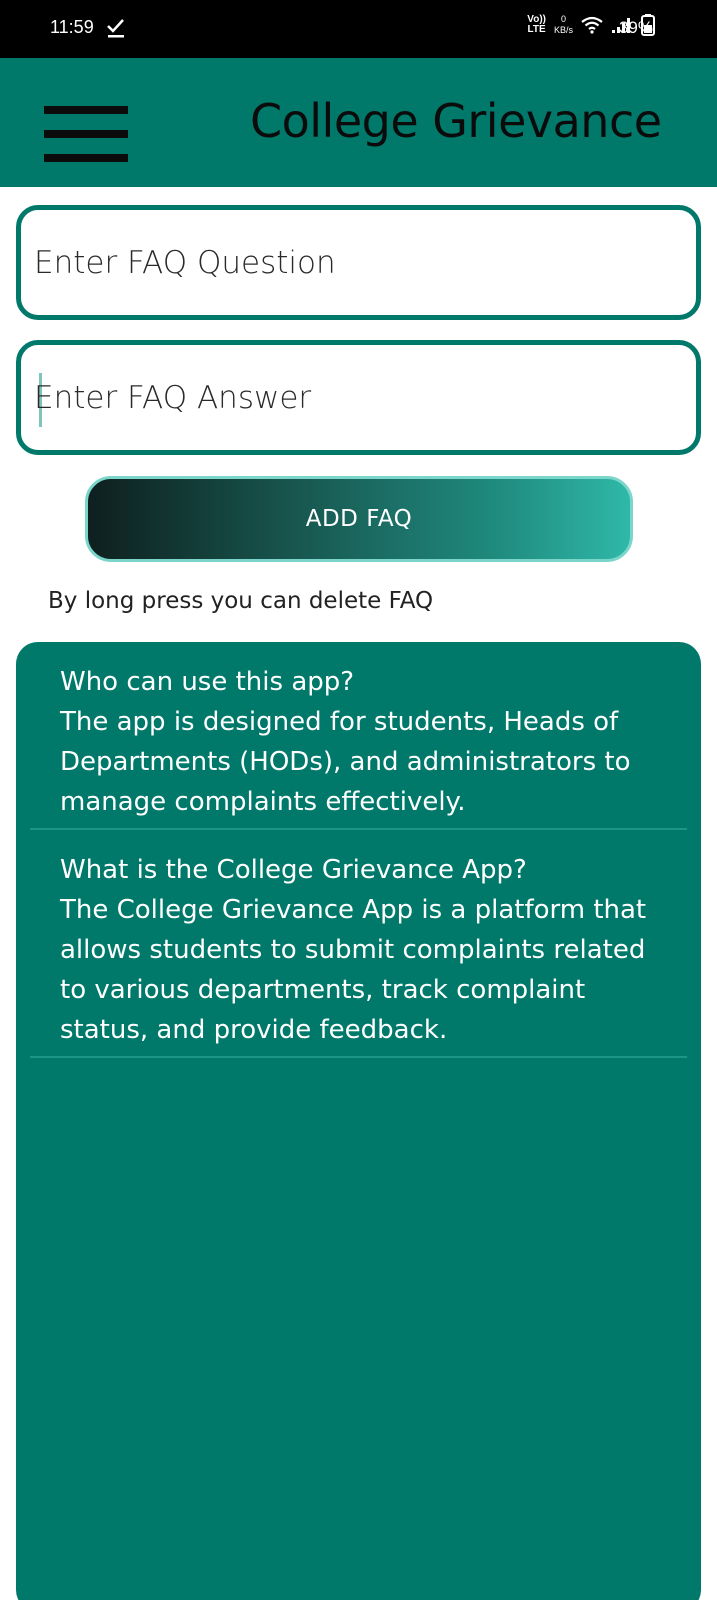 This screenshot has height=1600, width=717. I want to click on faq-question-text: Who can use this app?, so click(207, 682).